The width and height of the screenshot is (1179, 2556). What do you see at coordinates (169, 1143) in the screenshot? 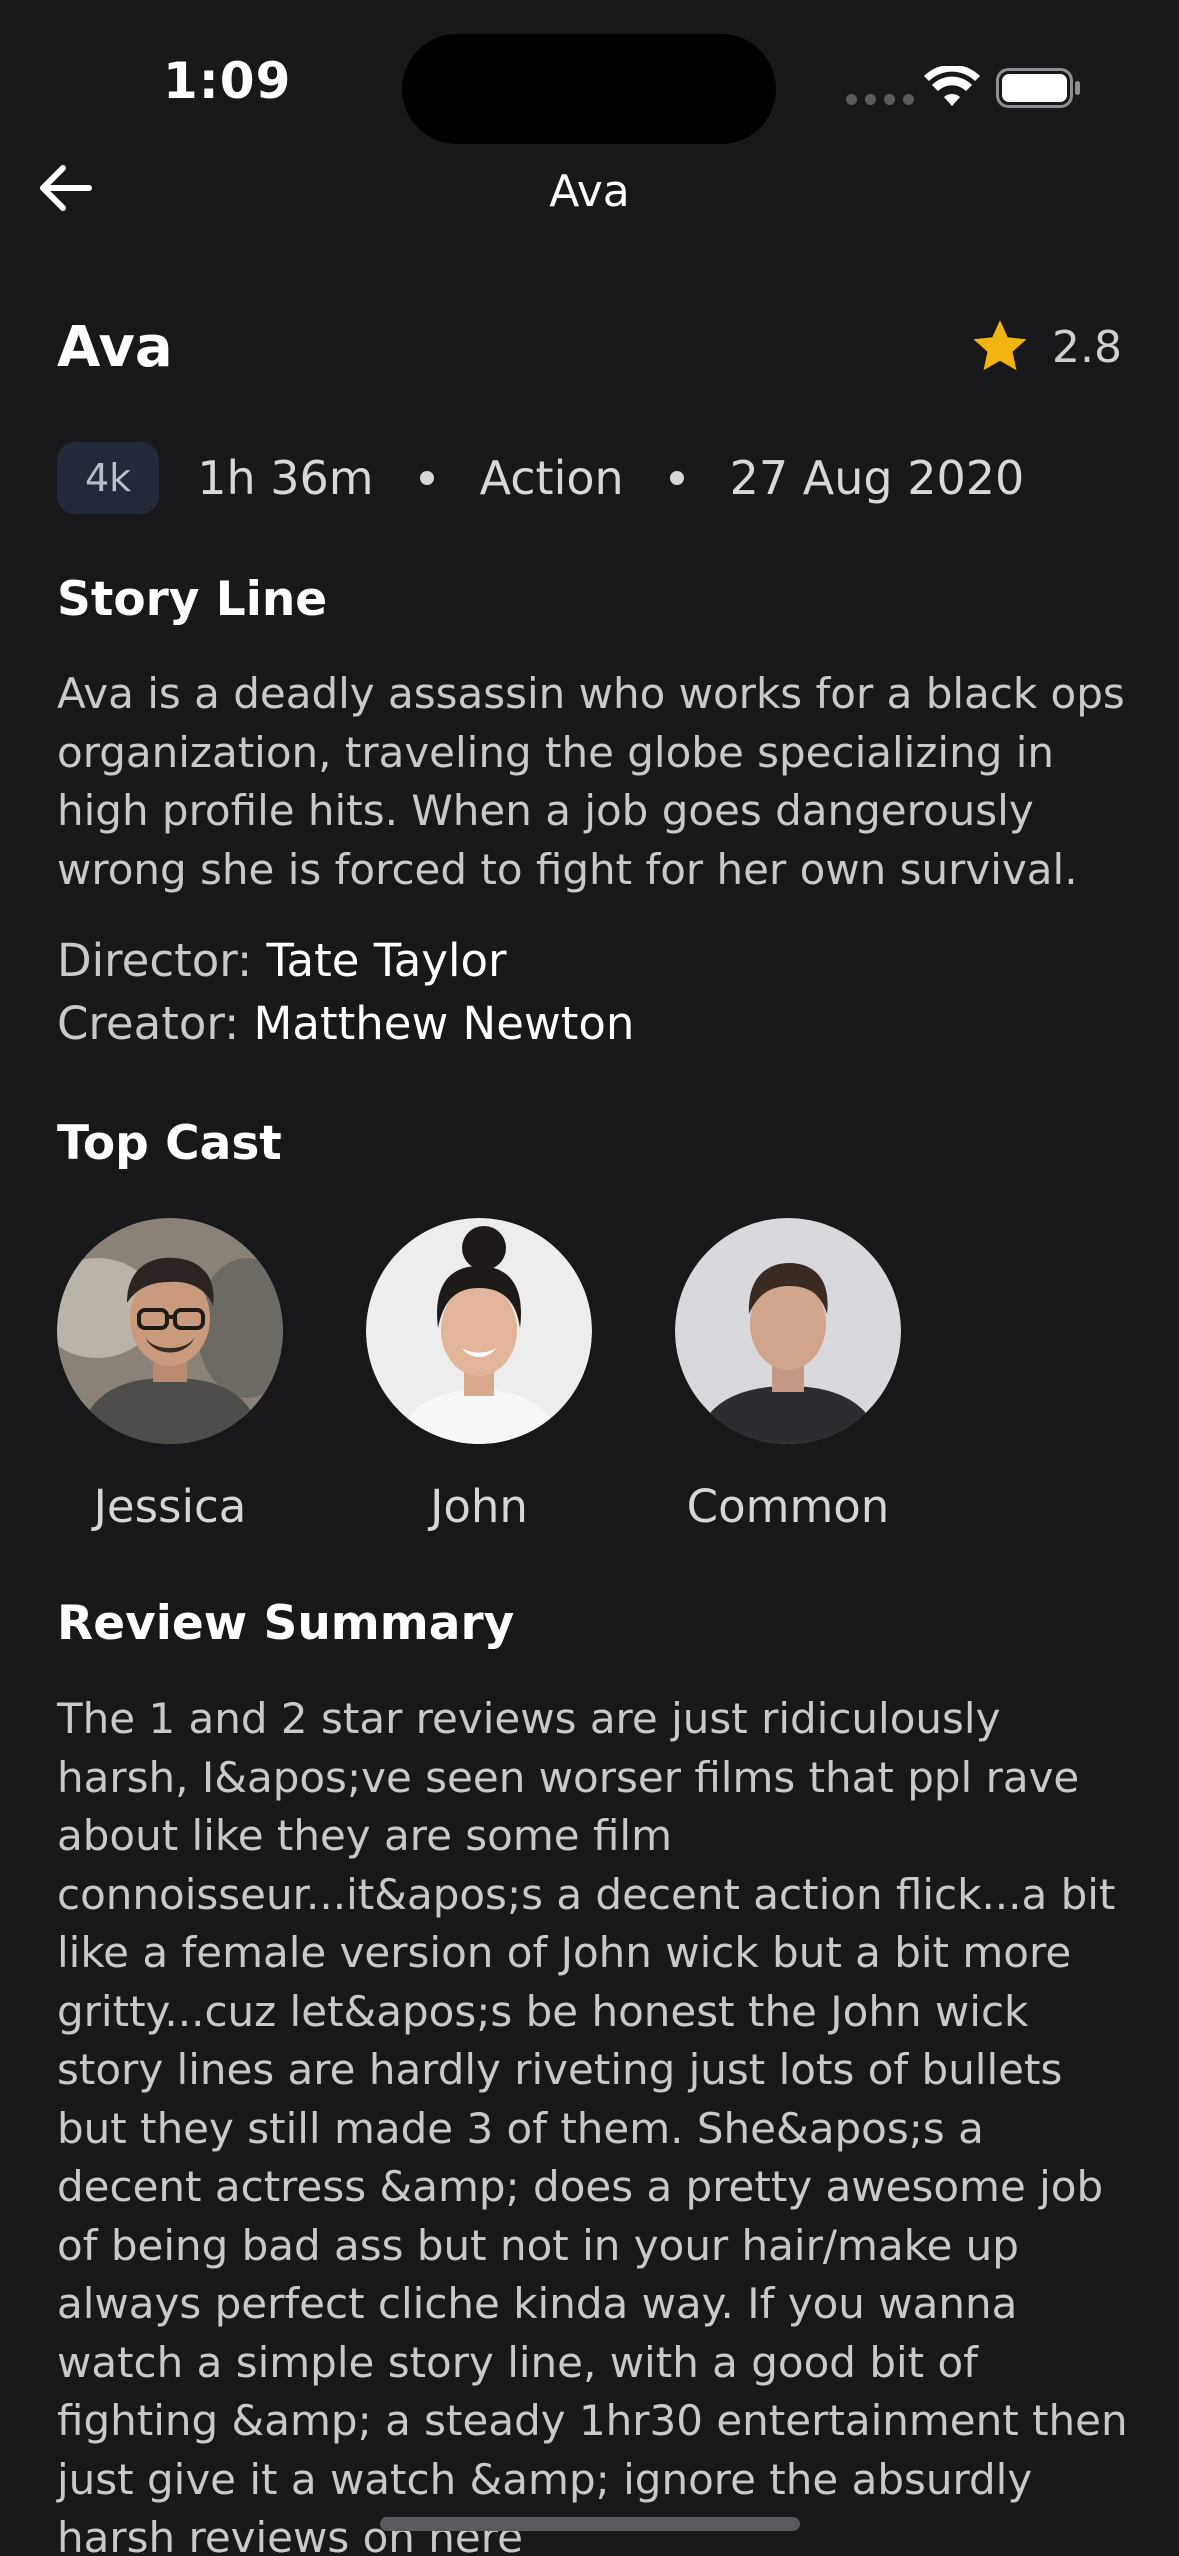
I see `top-cast-heading: Top Cast` at bounding box center [169, 1143].